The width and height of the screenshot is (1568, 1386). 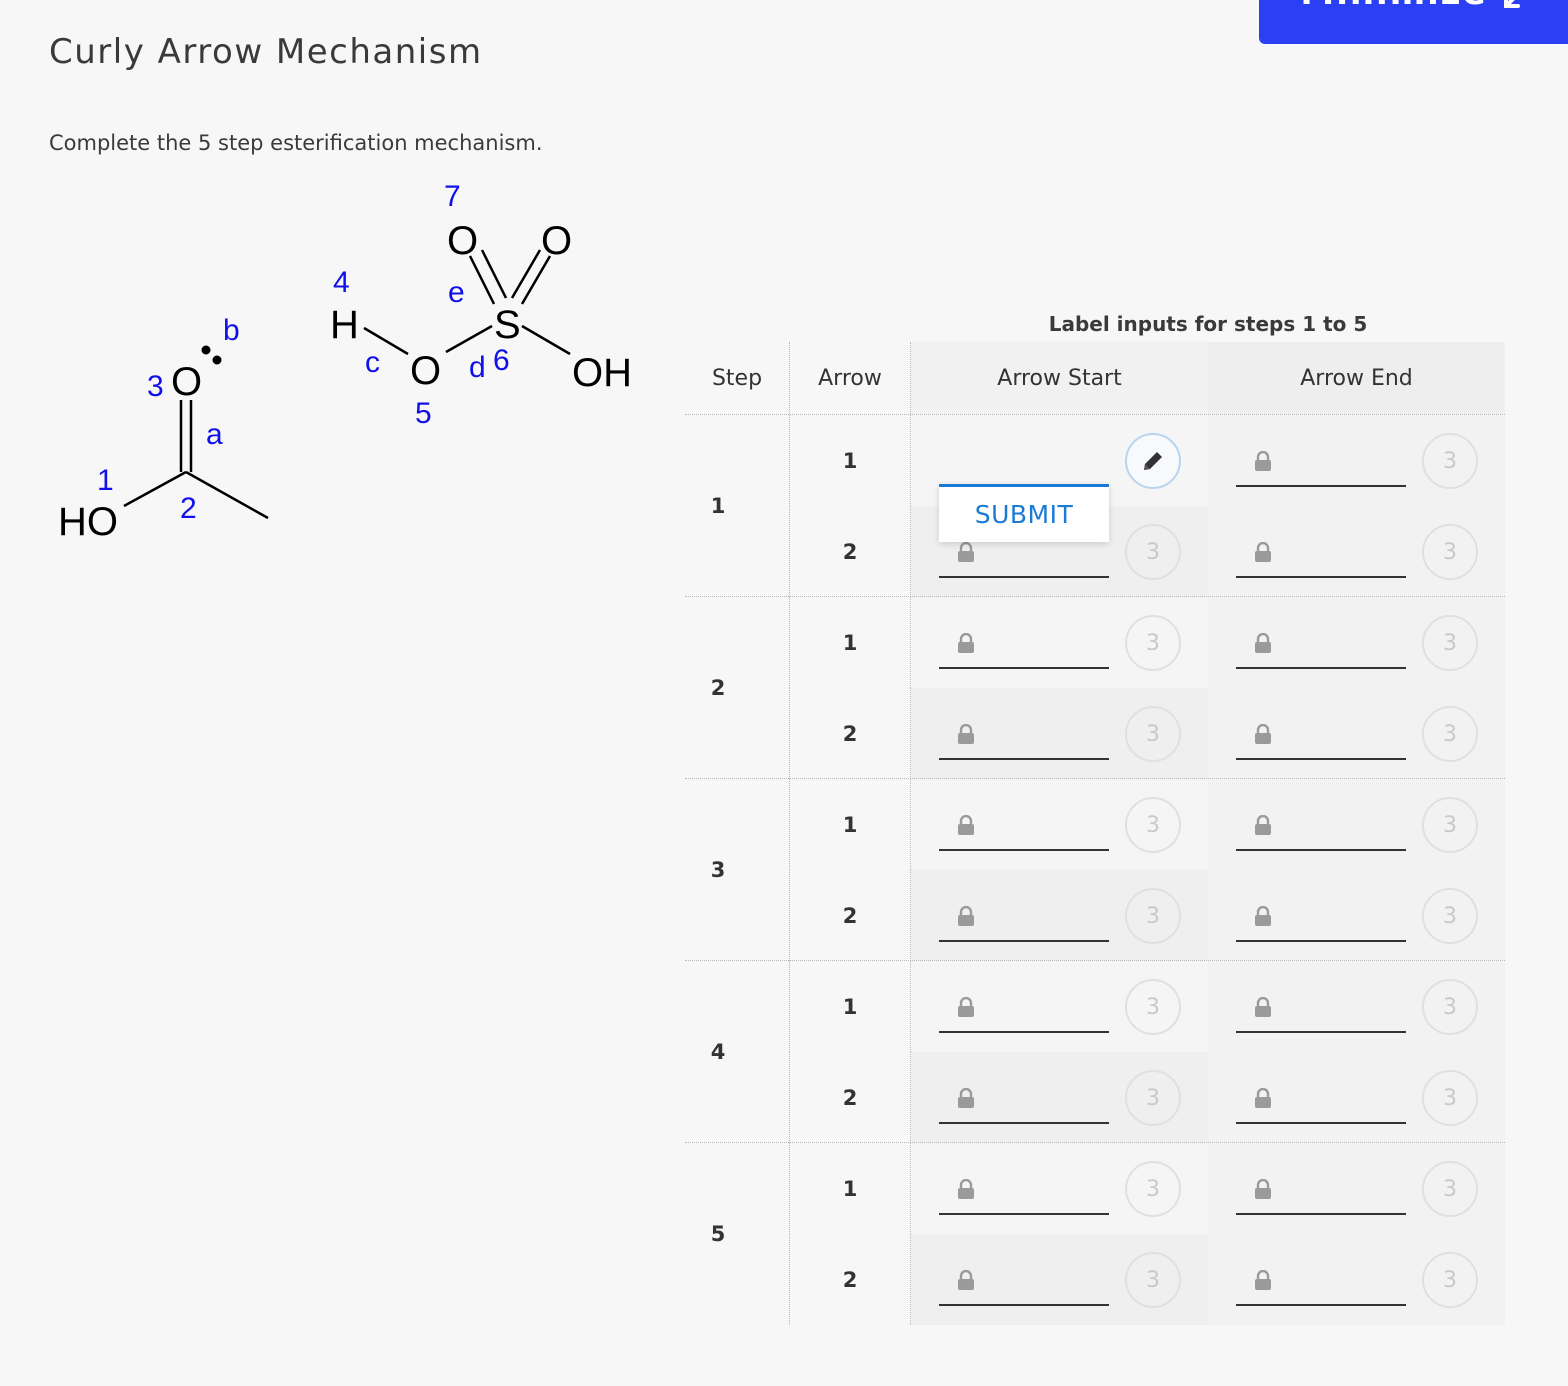 I want to click on page-title: Curly Arrow Mechanism, so click(x=266, y=52).